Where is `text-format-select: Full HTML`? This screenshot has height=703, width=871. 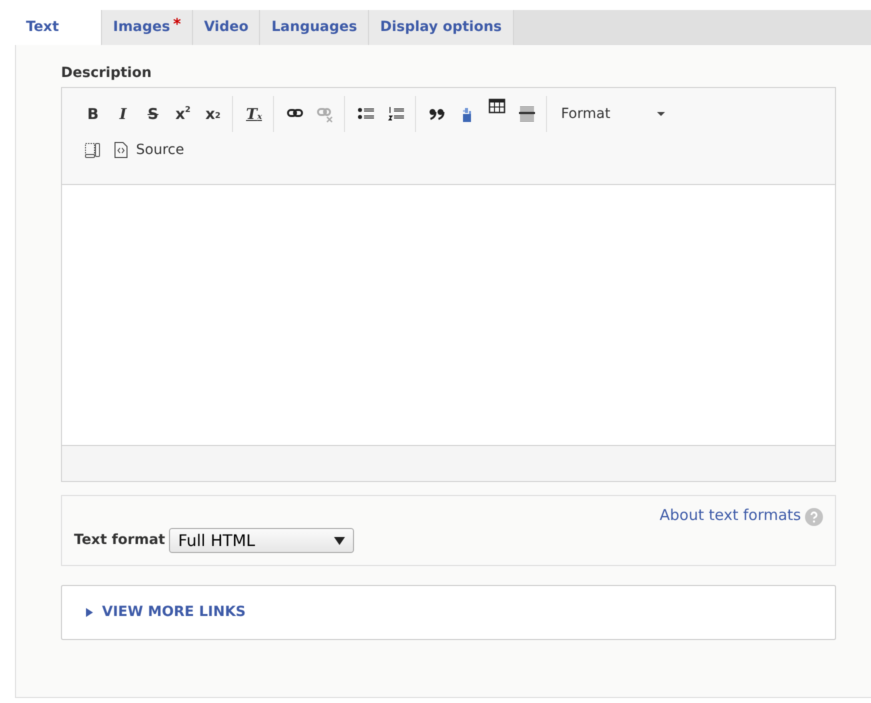
text-format-select: Full HTML is located at coordinates (261, 540).